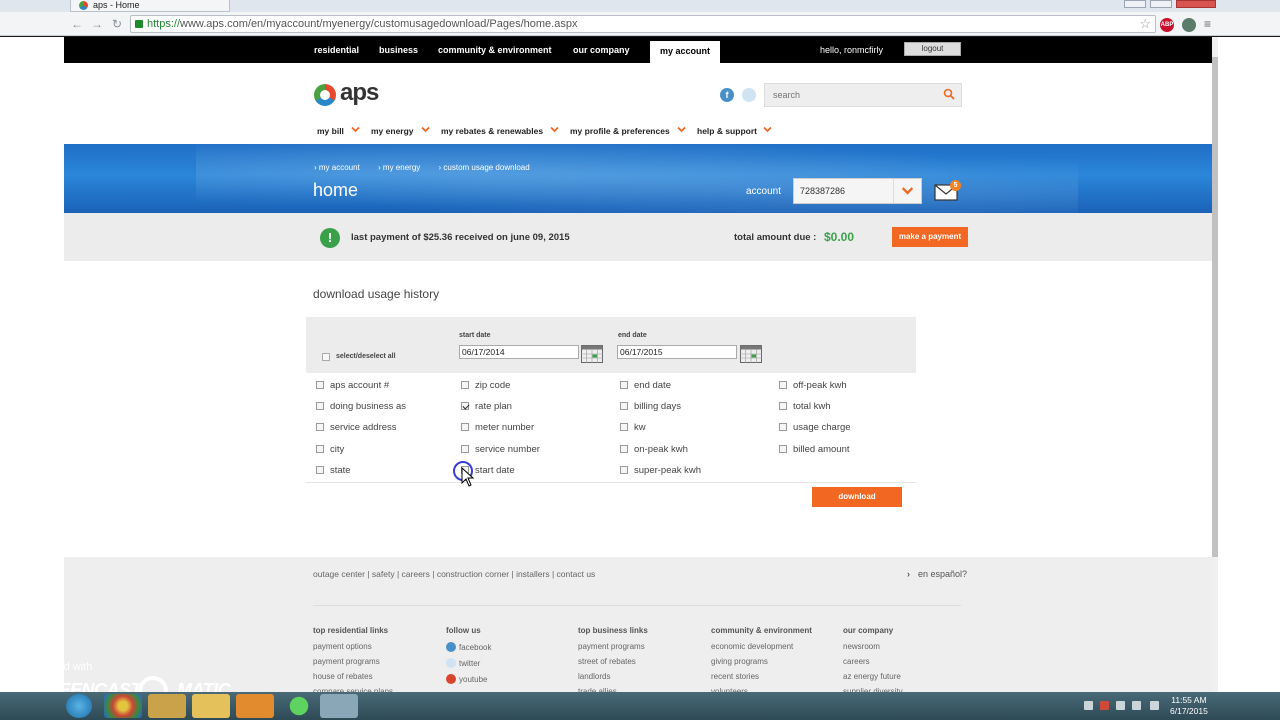 The width and height of the screenshot is (1280, 720). I want to click on footer-column-link: giving programs, so click(776, 661).